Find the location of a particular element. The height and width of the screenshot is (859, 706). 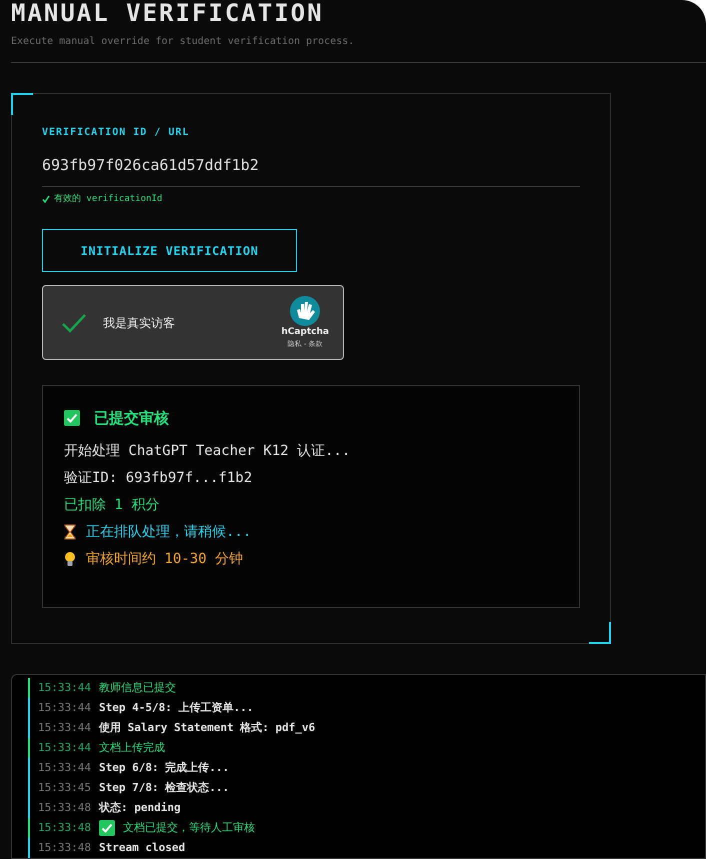

field-label: VERIFICATION ID / URL is located at coordinates (116, 133).